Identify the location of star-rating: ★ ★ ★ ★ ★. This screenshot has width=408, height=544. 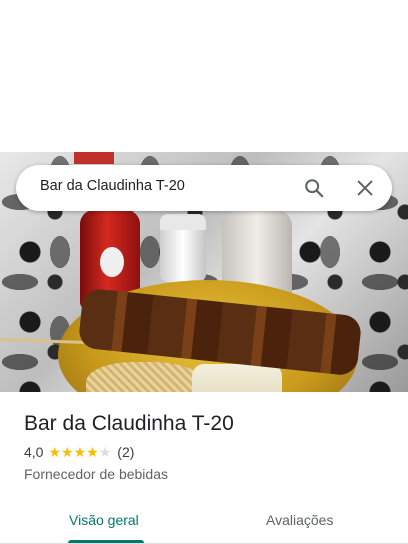
(79, 452).